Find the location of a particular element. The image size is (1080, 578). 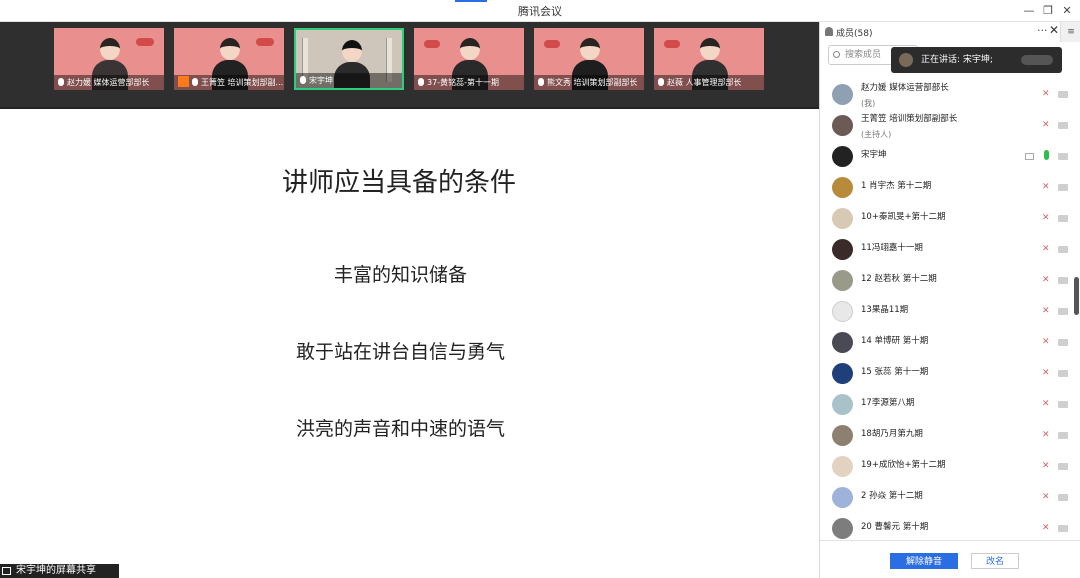

speaking-text: 正在讲话: 宋宇坤; is located at coordinates (957, 60).